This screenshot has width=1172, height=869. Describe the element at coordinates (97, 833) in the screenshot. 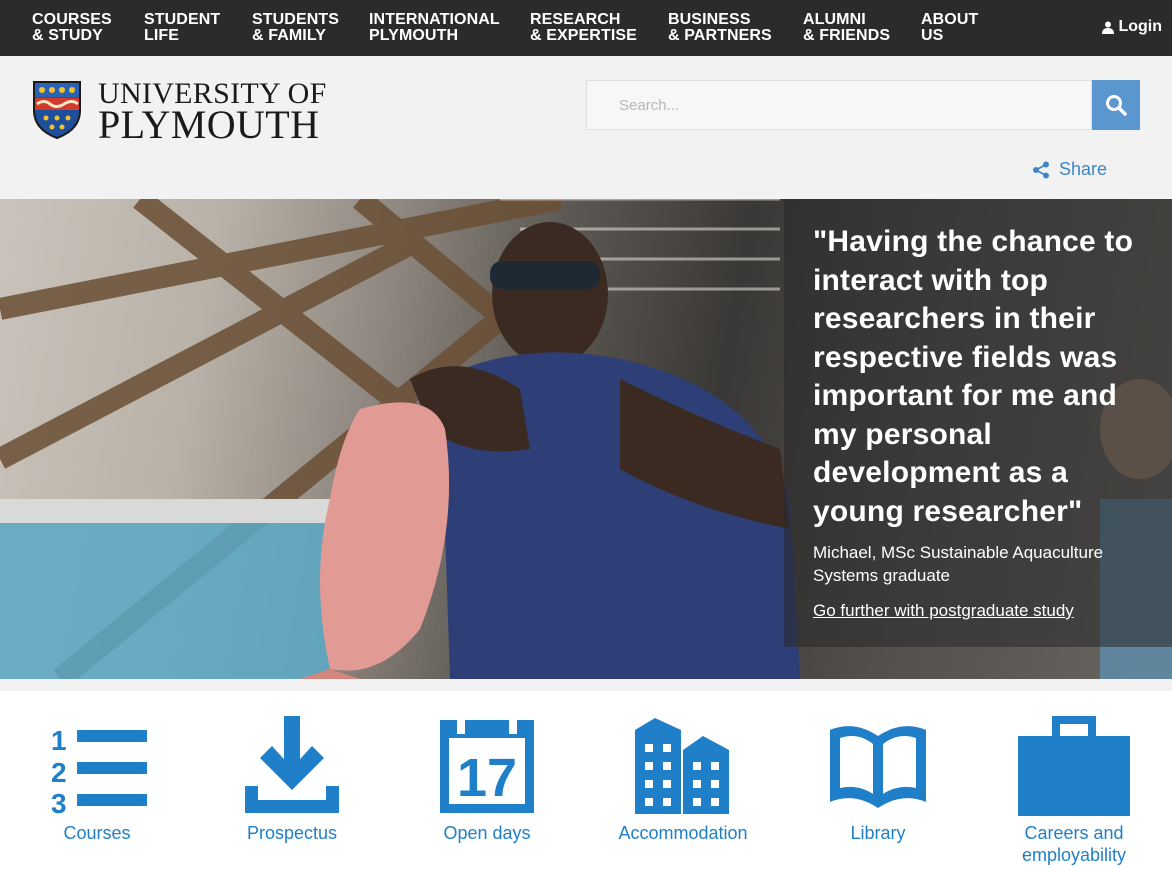

I see `quicklink-label: Courses` at that location.